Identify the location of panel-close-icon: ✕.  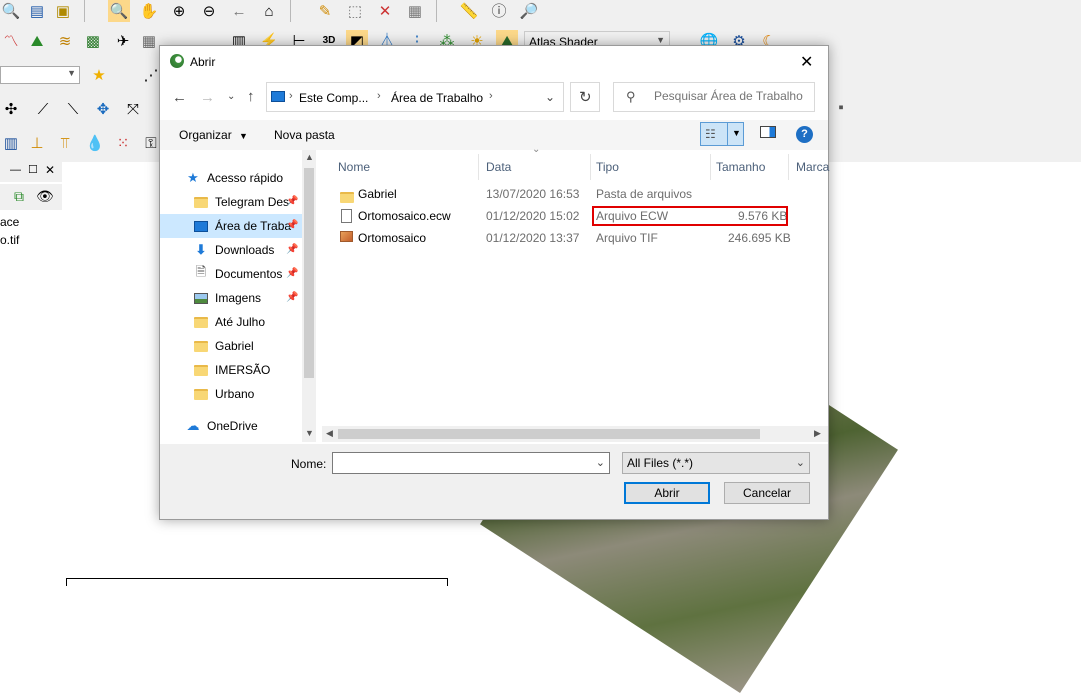
(50, 170).